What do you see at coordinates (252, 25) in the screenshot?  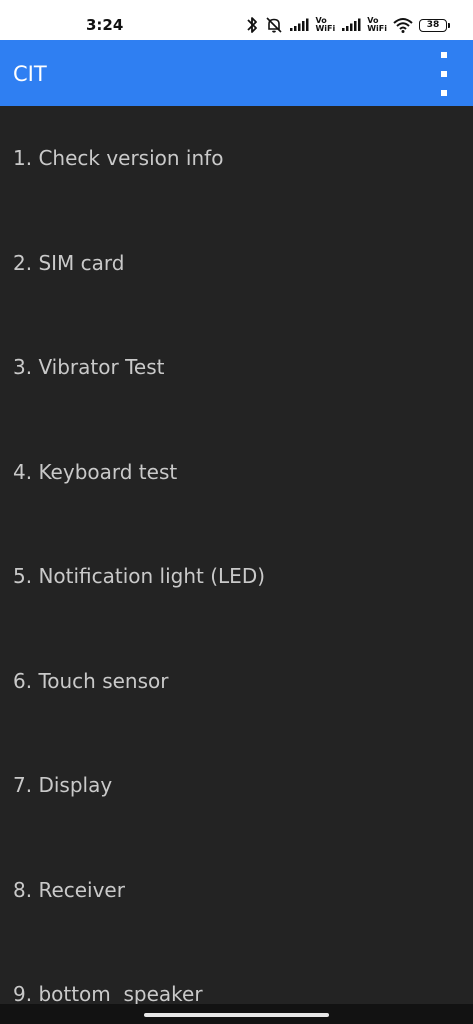 I see `bluetooth-icon` at bounding box center [252, 25].